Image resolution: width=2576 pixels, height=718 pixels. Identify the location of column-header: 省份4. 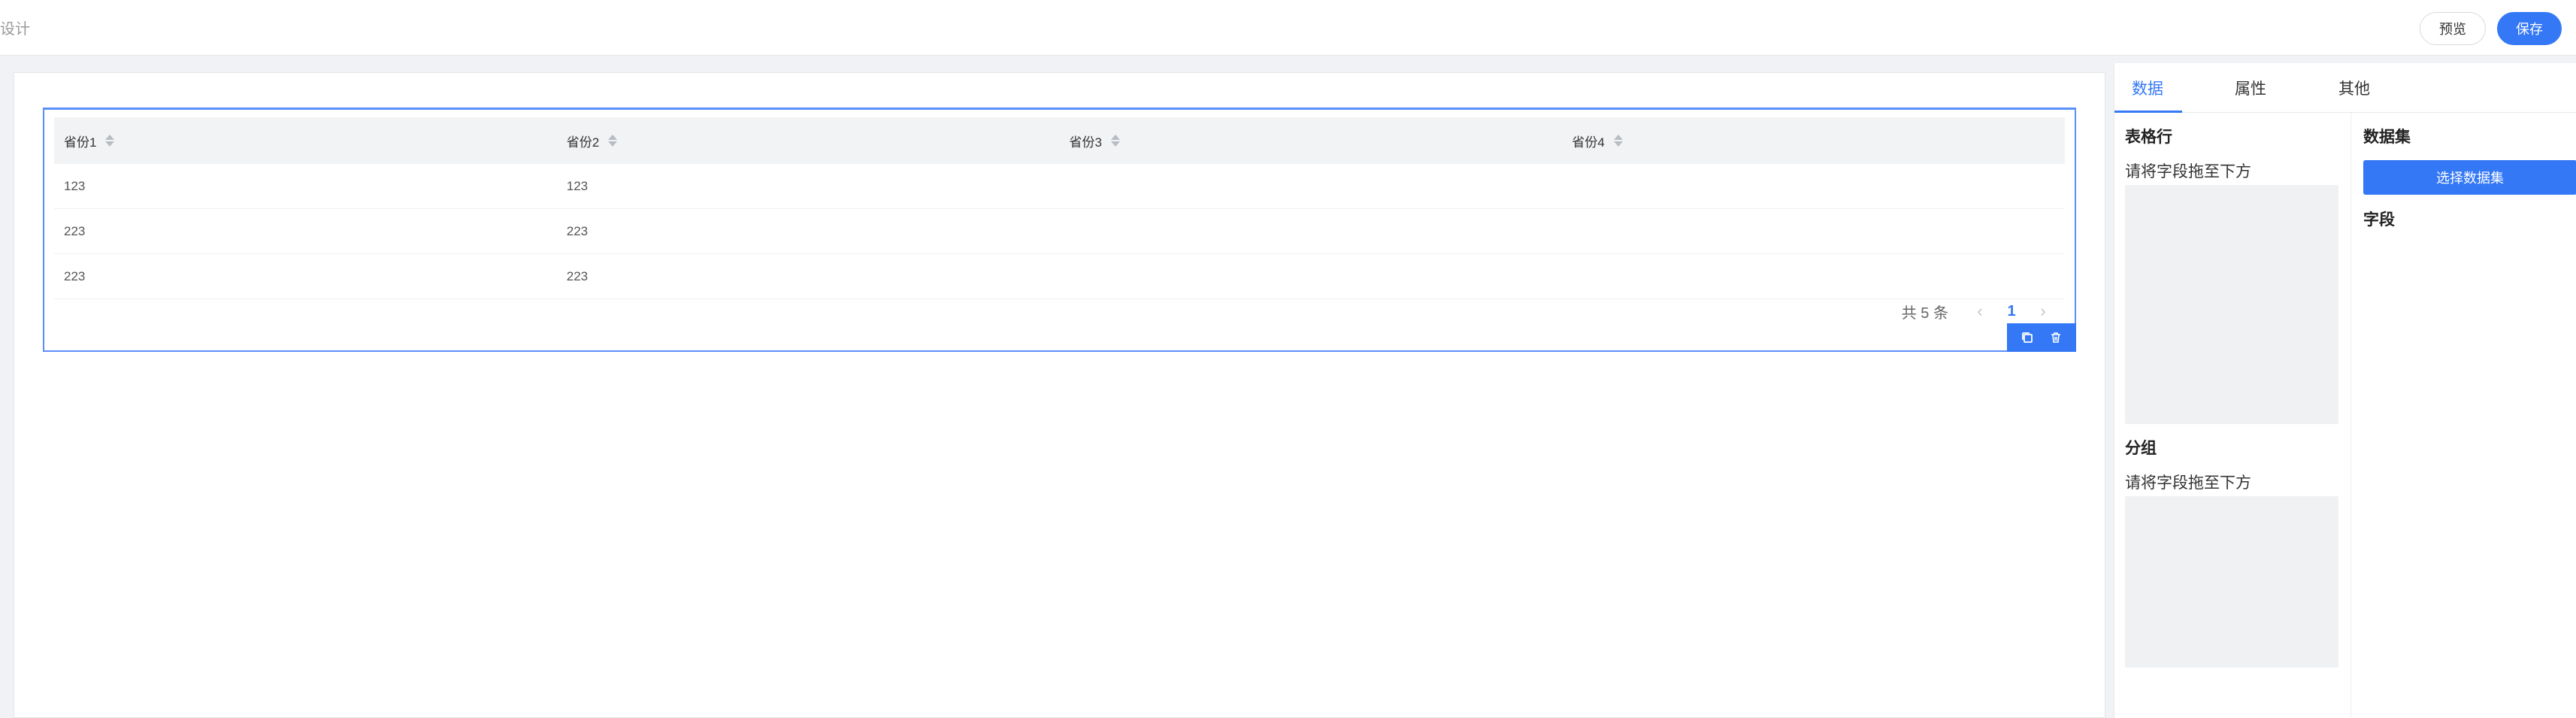
(1813, 141).